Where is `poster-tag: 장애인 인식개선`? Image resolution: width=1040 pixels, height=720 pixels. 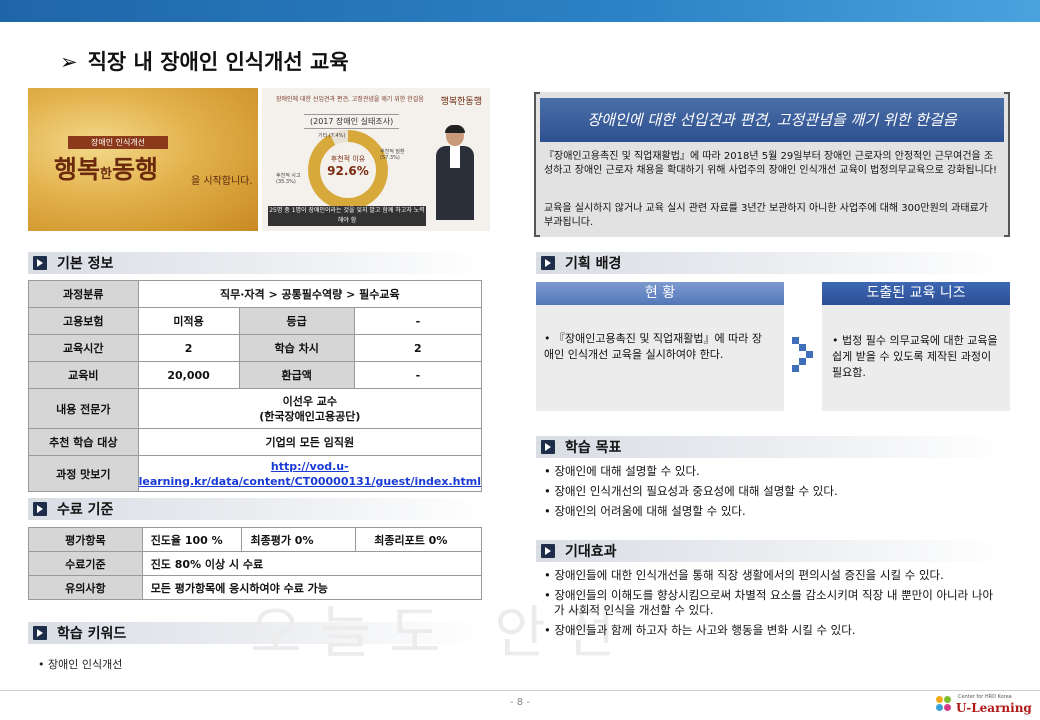
poster-tag: 장애인 인식개선 is located at coordinates (118, 142).